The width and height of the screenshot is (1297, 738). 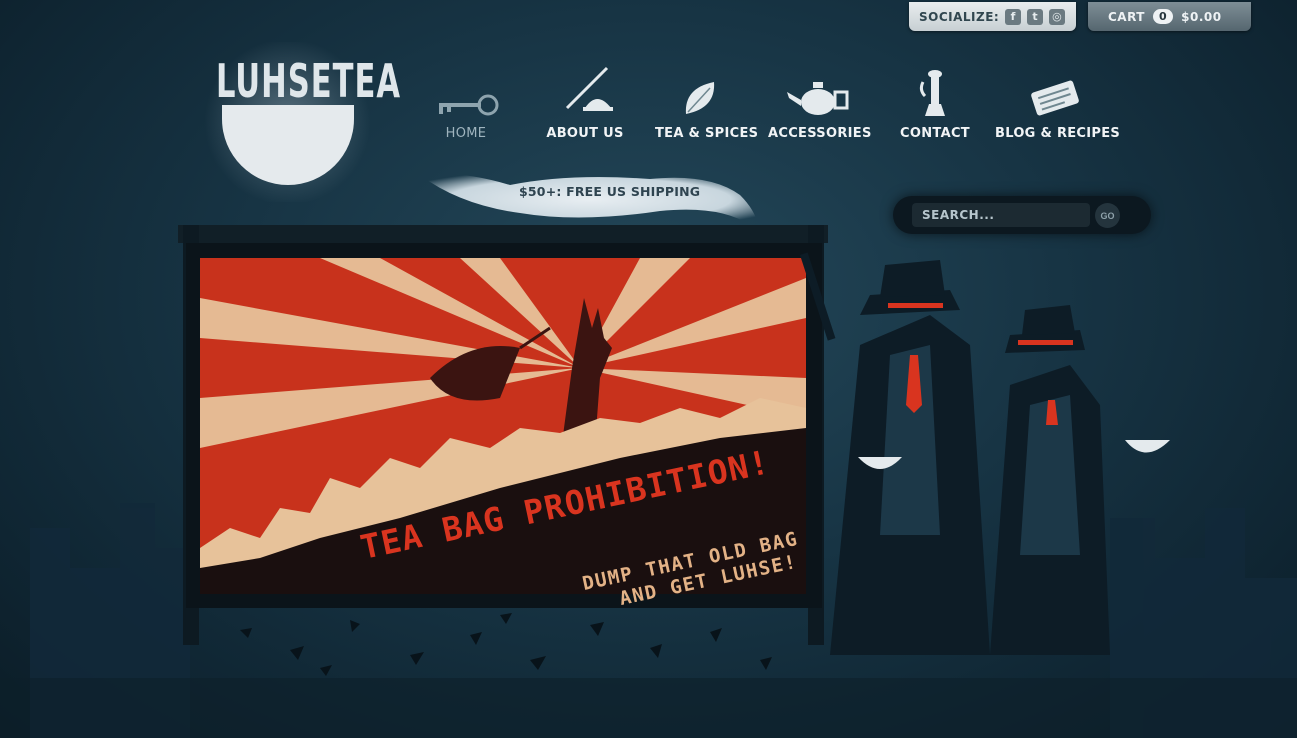 What do you see at coordinates (1035, 16) in the screenshot?
I see `twitter-icon: t` at bounding box center [1035, 16].